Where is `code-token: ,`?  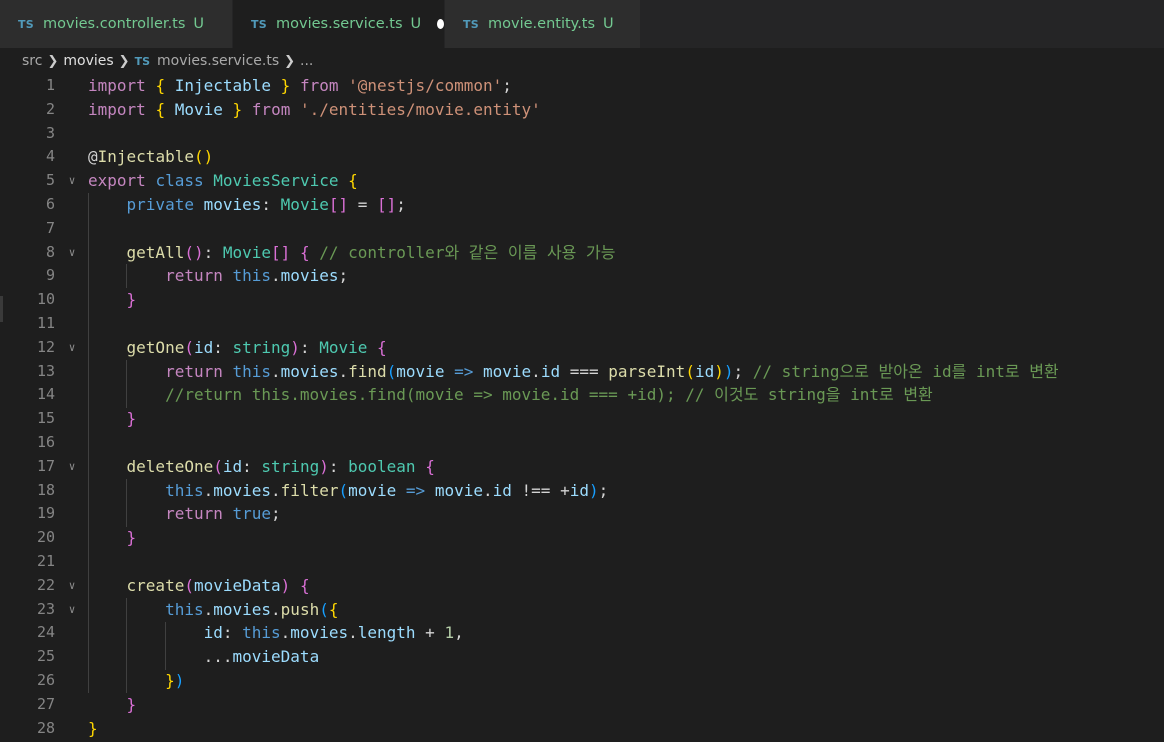 code-token: , is located at coordinates (459, 633).